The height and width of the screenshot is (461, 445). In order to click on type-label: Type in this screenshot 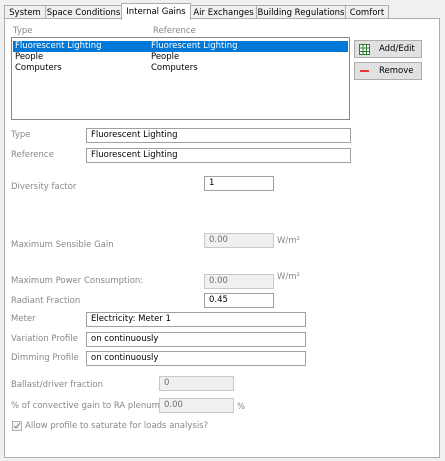, I will do `click(21, 135)`.